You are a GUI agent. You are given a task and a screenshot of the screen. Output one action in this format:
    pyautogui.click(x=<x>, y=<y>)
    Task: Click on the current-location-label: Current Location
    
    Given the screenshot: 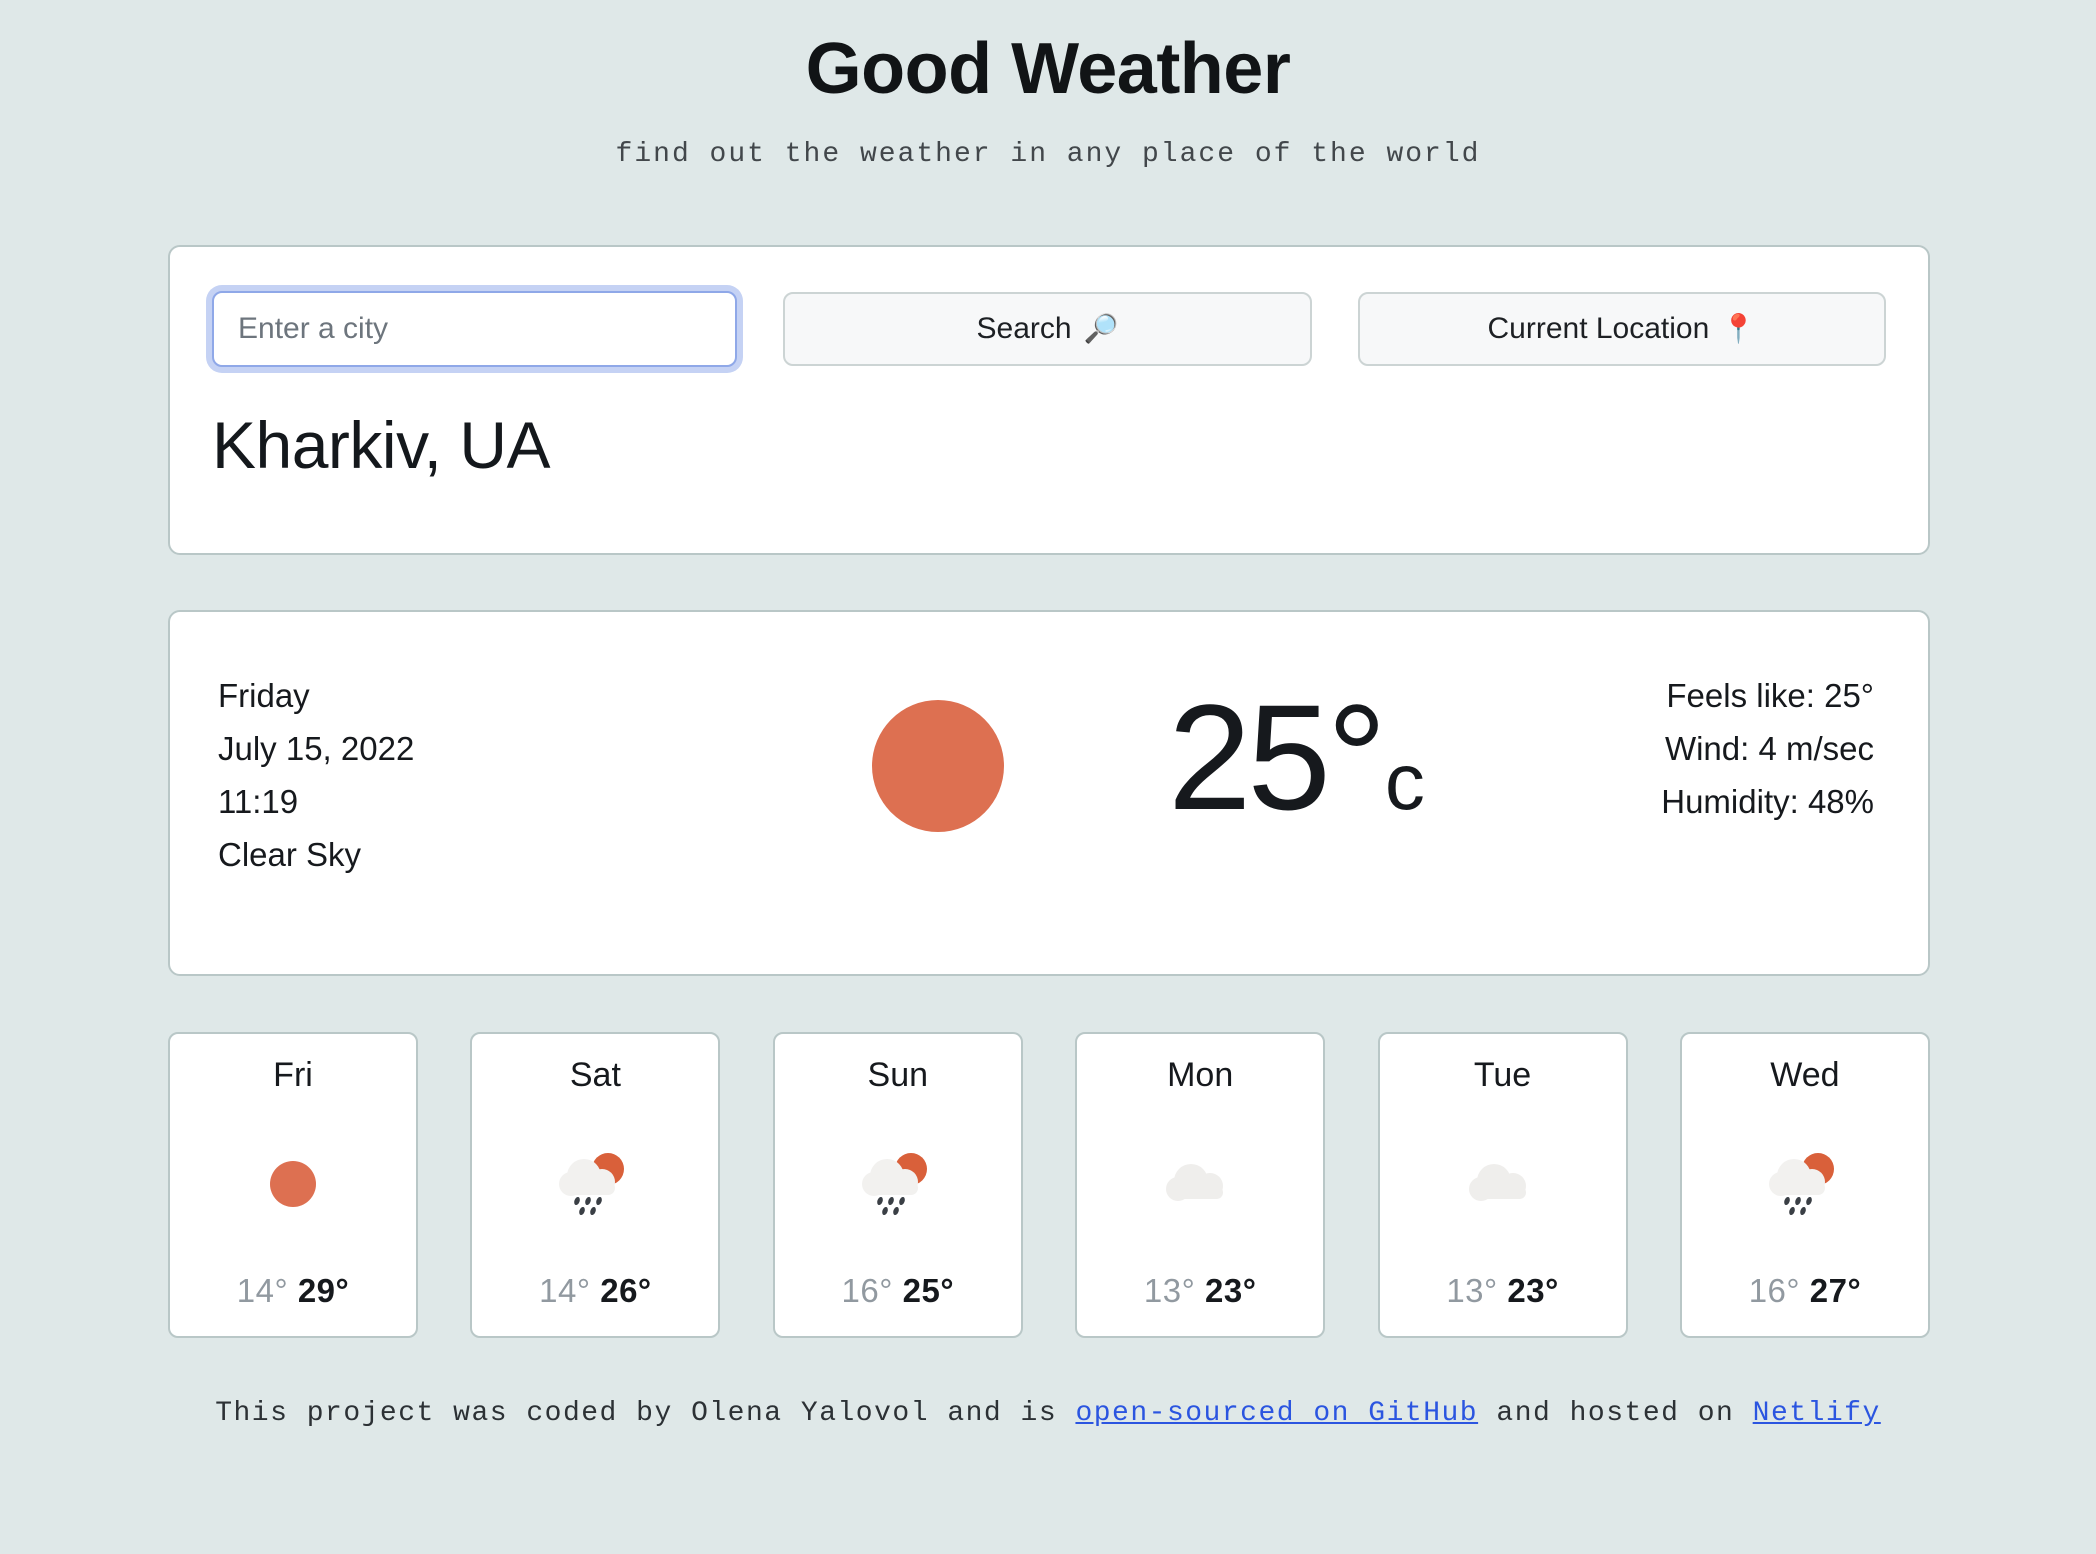 What is the action you would take?
    pyautogui.click(x=1598, y=328)
    